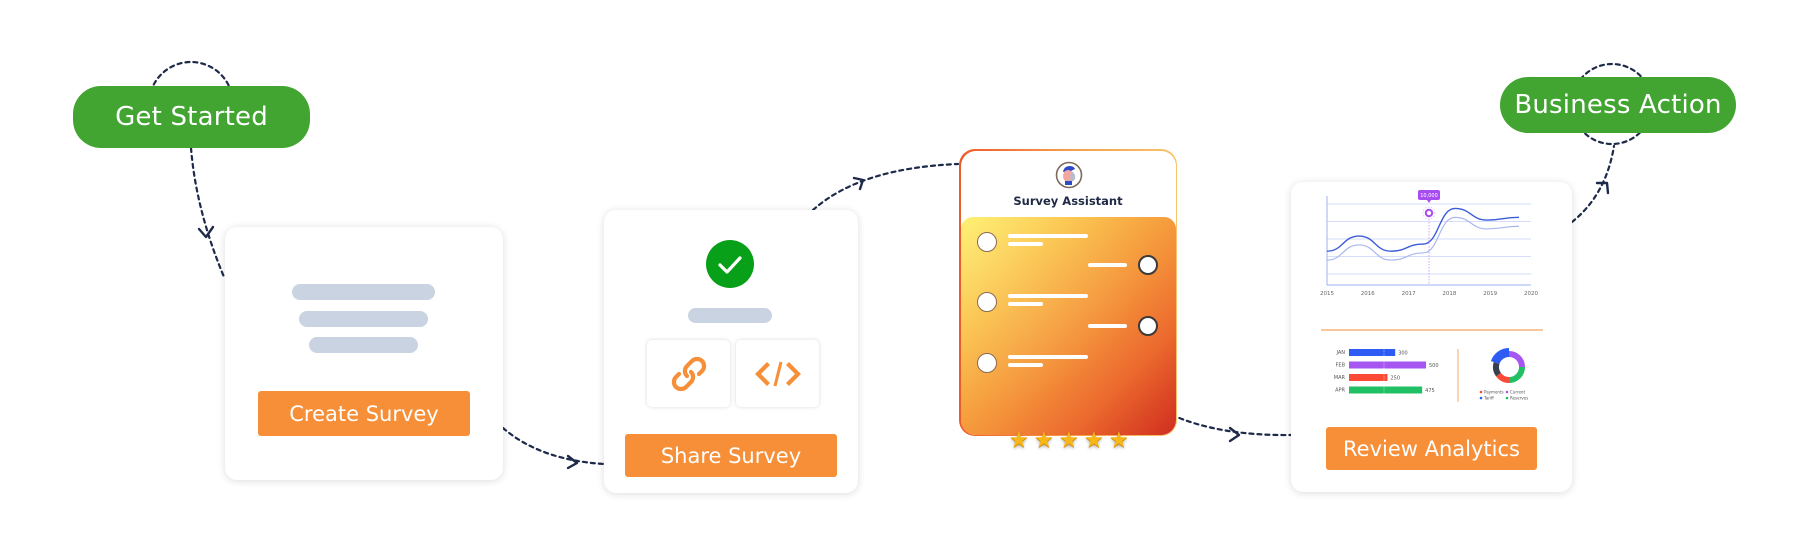  Describe the element at coordinates (1494, 392) in the screenshot. I see `legend-label: Payments` at that location.